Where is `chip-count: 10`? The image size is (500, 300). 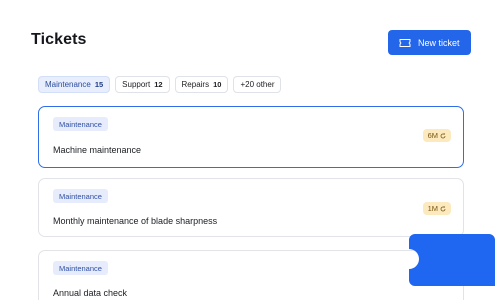 chip-count: 10 is located at coordinates (217, 84).